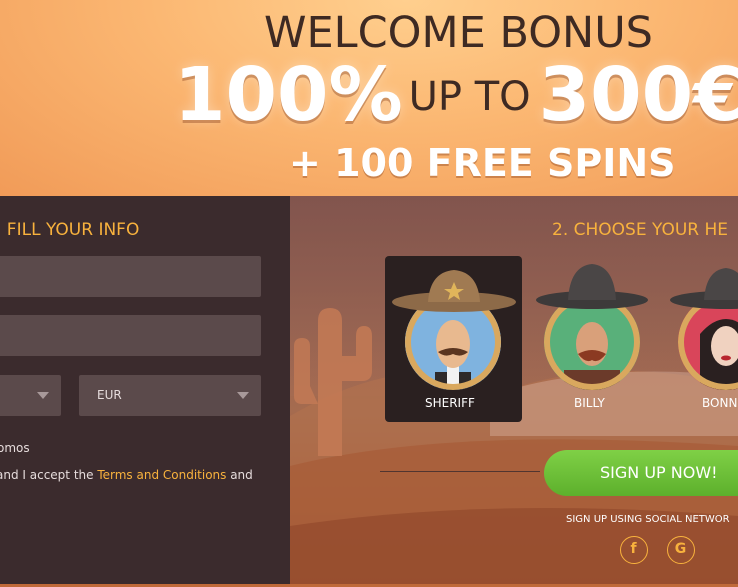 The height and width of the screenshot is (587, 738). What do you see at coordinates (161, 475) in the screenshot?
I see `terms-link: Terms and Conditions` at bounding box center [161, 475].